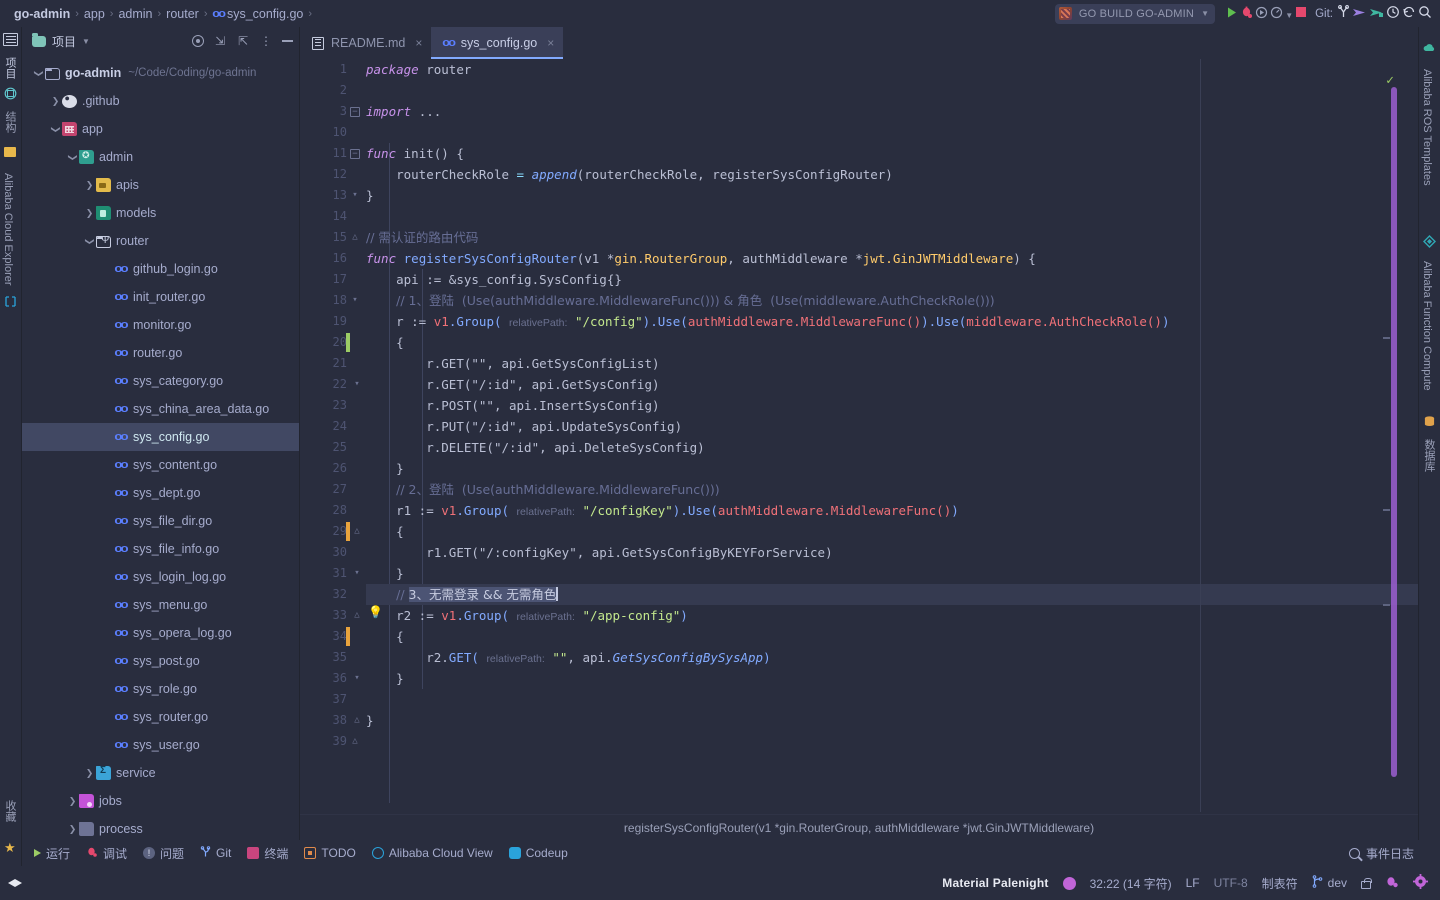 The height and width of the screenshot is (900, 1440). What do you see at coordinates (1280, 883) in the screenshot?
I see `indent-setting: 制表符` at bounding box center [1280, 883].